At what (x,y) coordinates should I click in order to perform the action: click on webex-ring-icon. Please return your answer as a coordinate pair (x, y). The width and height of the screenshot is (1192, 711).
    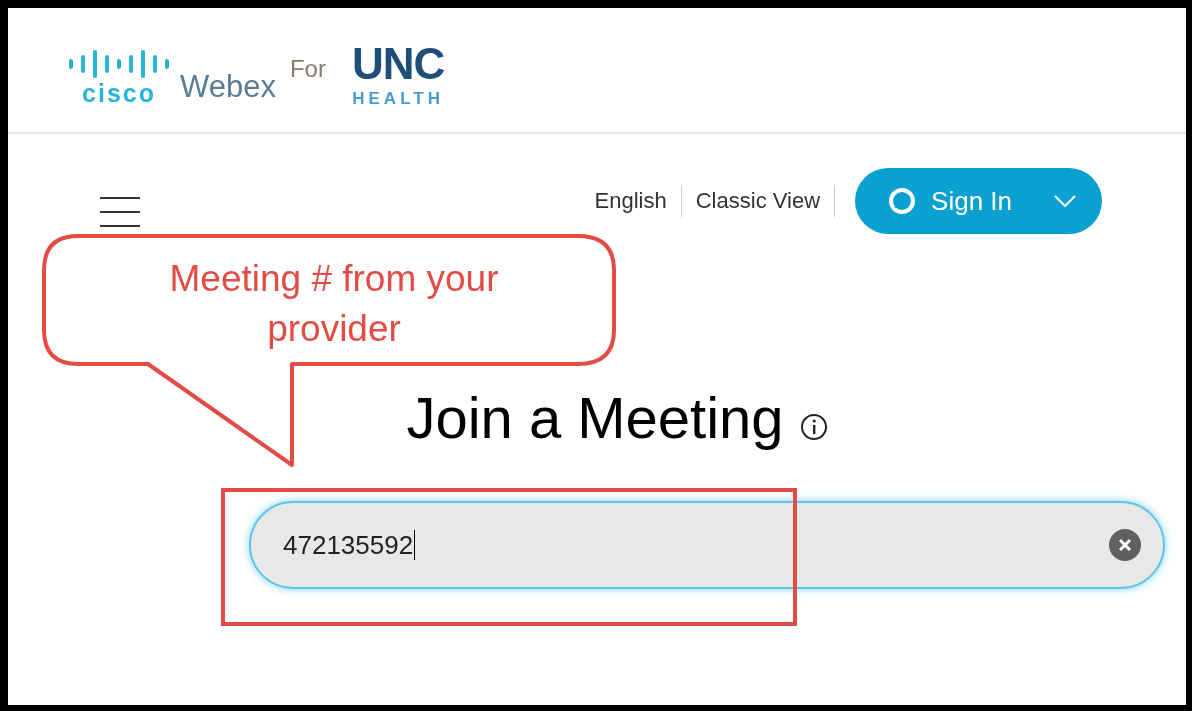
    Looking at the image, I should click on (902, 201).